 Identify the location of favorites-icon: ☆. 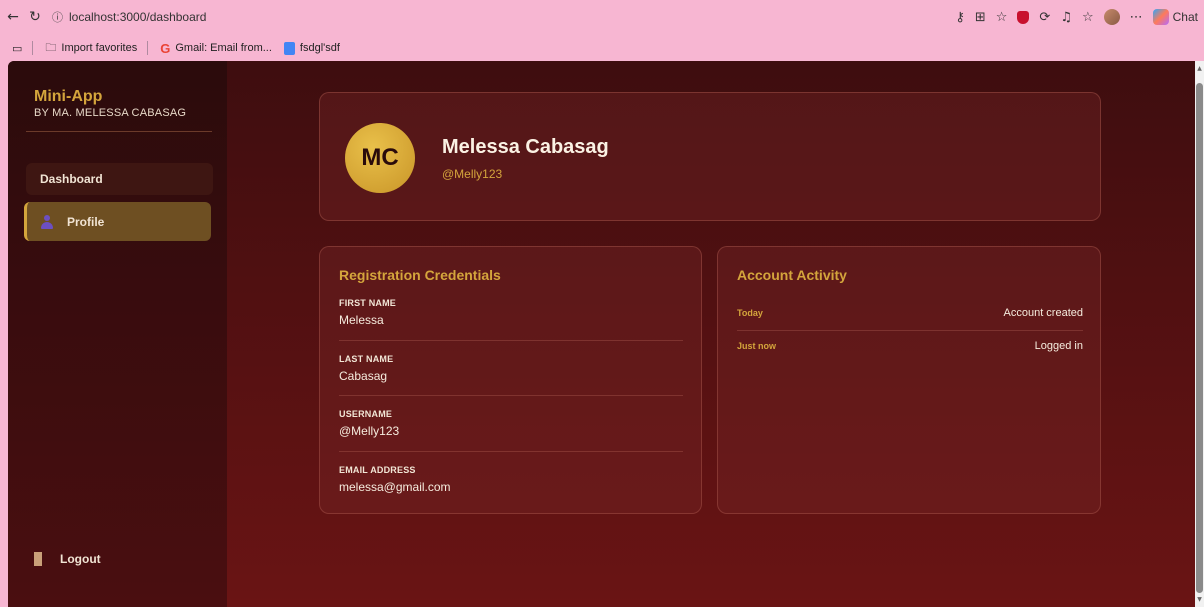
(1088, 17).